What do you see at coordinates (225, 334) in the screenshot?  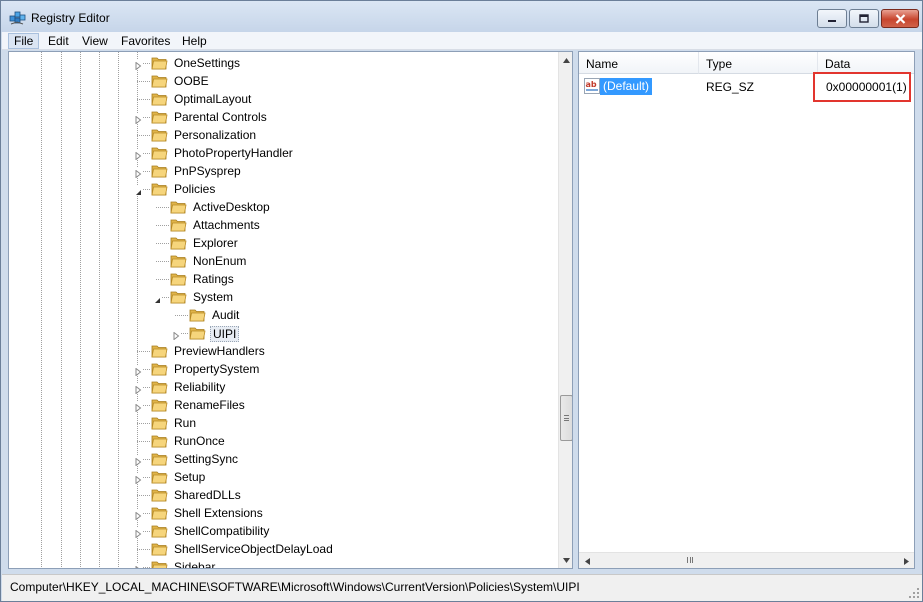 I see `tree-item-label: UIPI` at bounding box center [225, 334].